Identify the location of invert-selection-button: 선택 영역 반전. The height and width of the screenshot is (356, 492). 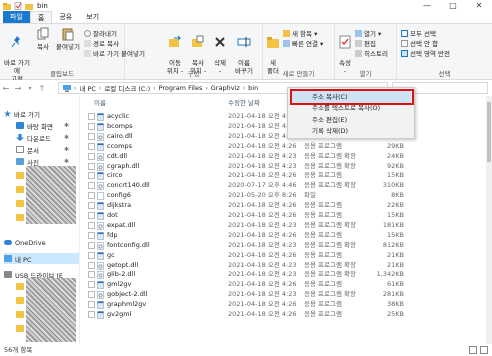
(425, 53).